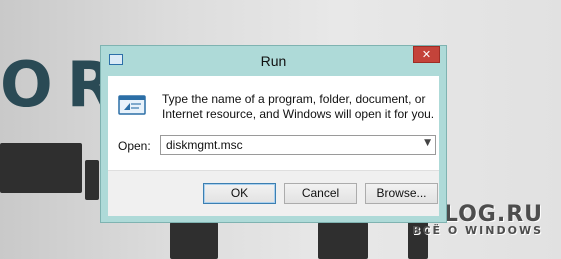  What do you see at coordinates (134, 146) in the screenshot?
I see `open-label: Open:` at bounding box center [134, 146].